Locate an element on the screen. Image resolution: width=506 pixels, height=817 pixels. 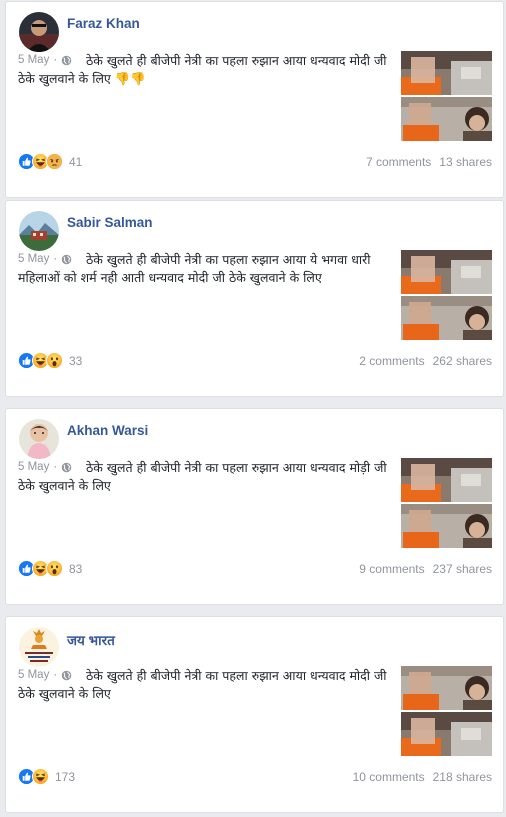
comments-link: 7 comments is located at coordinates (398, 162).